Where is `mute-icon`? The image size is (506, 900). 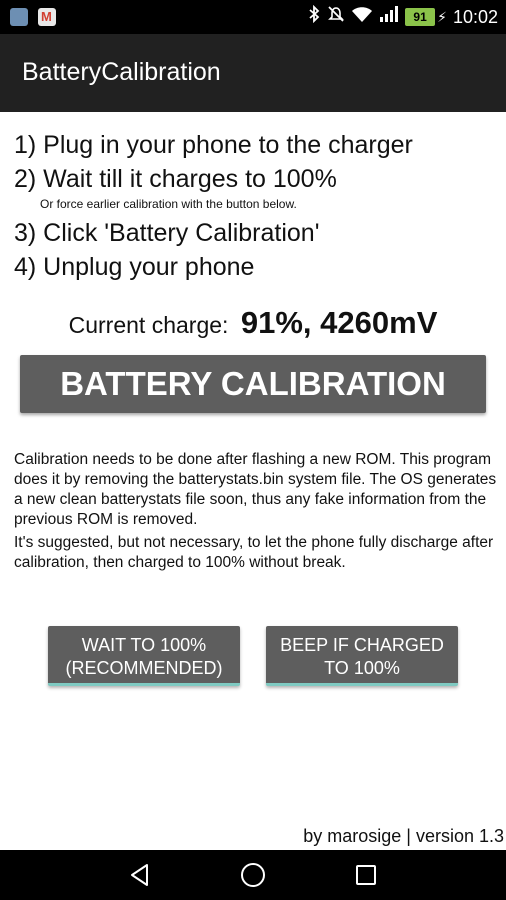
mute-icon is located at coordinates (336, 17).